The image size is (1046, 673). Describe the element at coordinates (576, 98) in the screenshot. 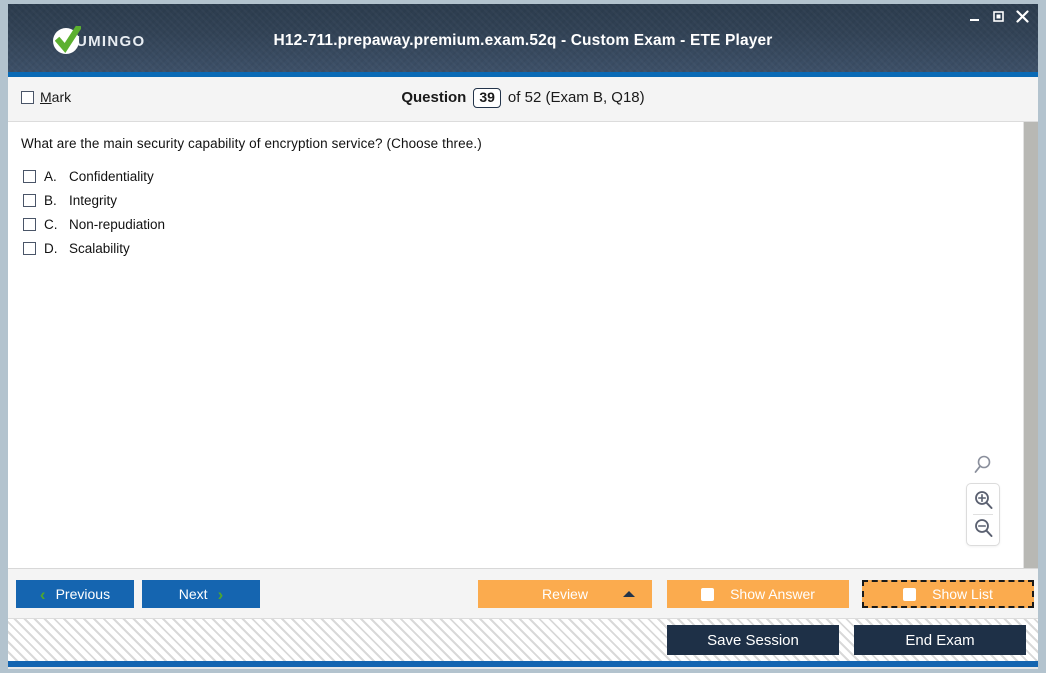

I see `question-total-label: of 52 (Exam B, Q18)` at that location.